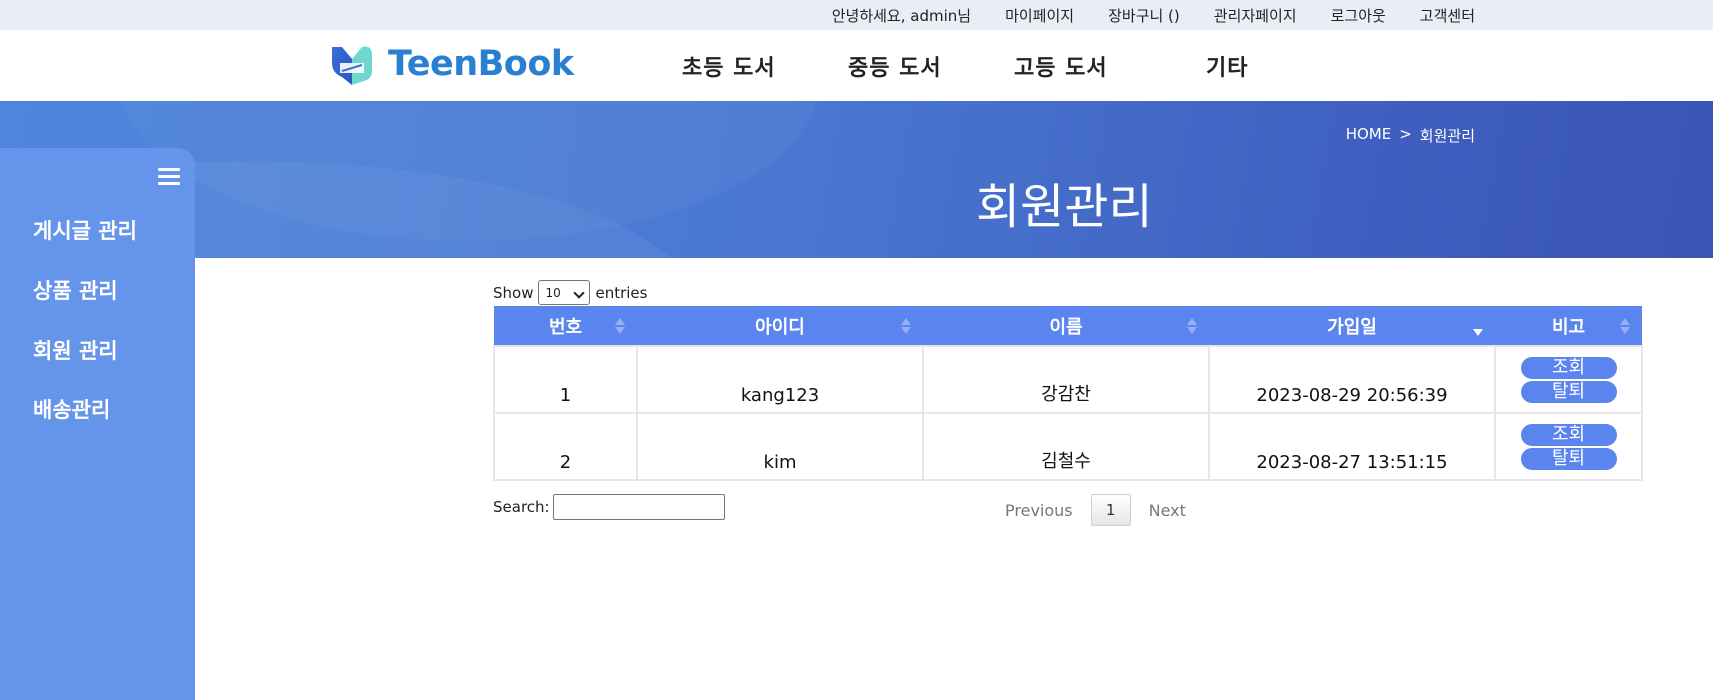 This screenshot has height=700, width=1713. What do you see at coordinates (1227, 66) in the screenshot?
I see `nav-etc: 기타` at bounding box center [1227, 66].